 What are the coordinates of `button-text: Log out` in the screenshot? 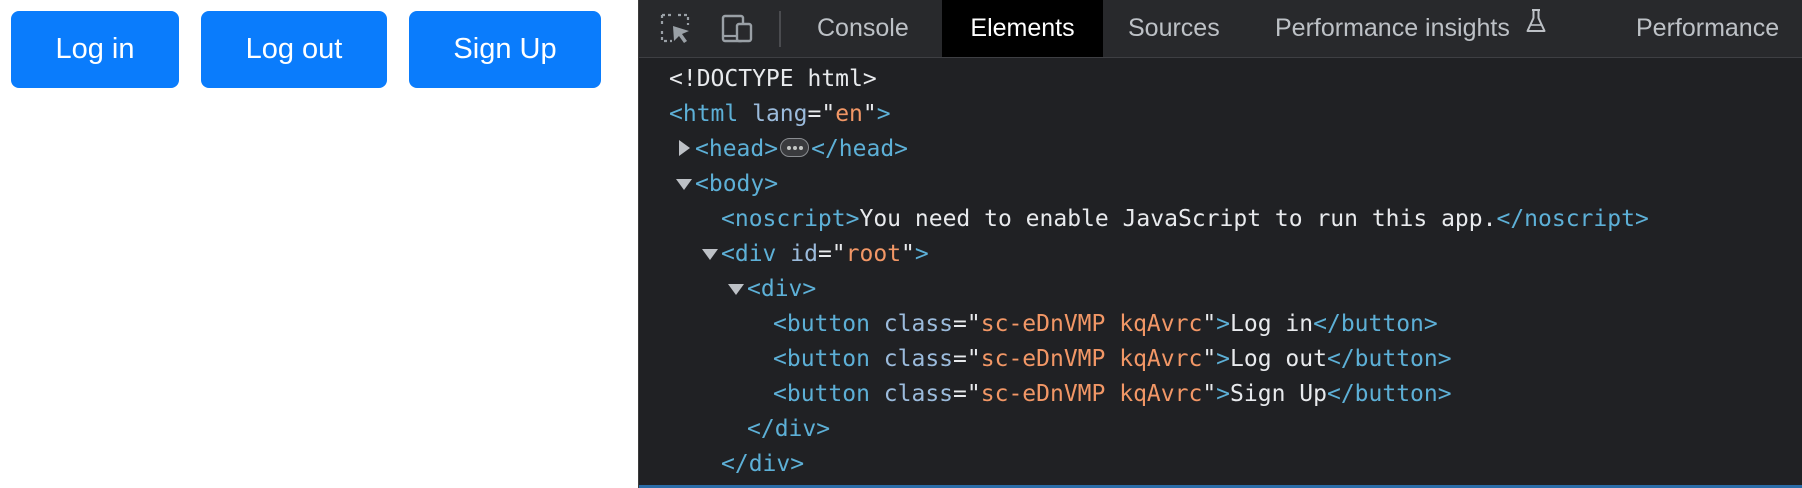 It's located at (1278, 359).